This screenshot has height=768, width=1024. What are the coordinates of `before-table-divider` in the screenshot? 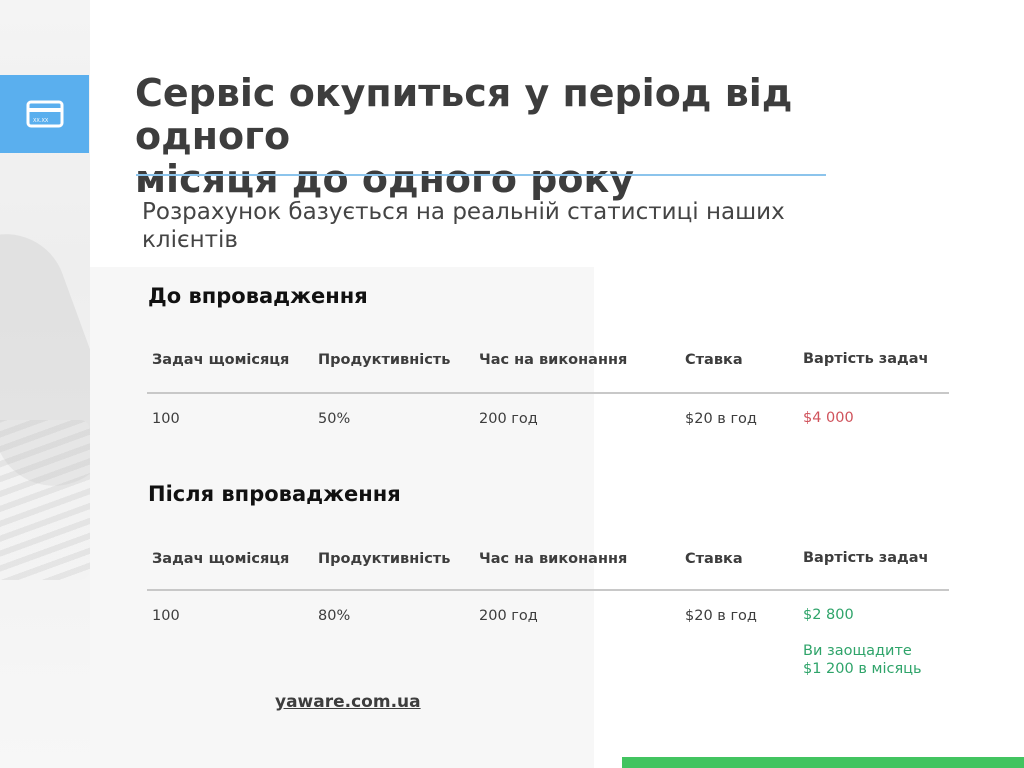 It's located at (548, 393).